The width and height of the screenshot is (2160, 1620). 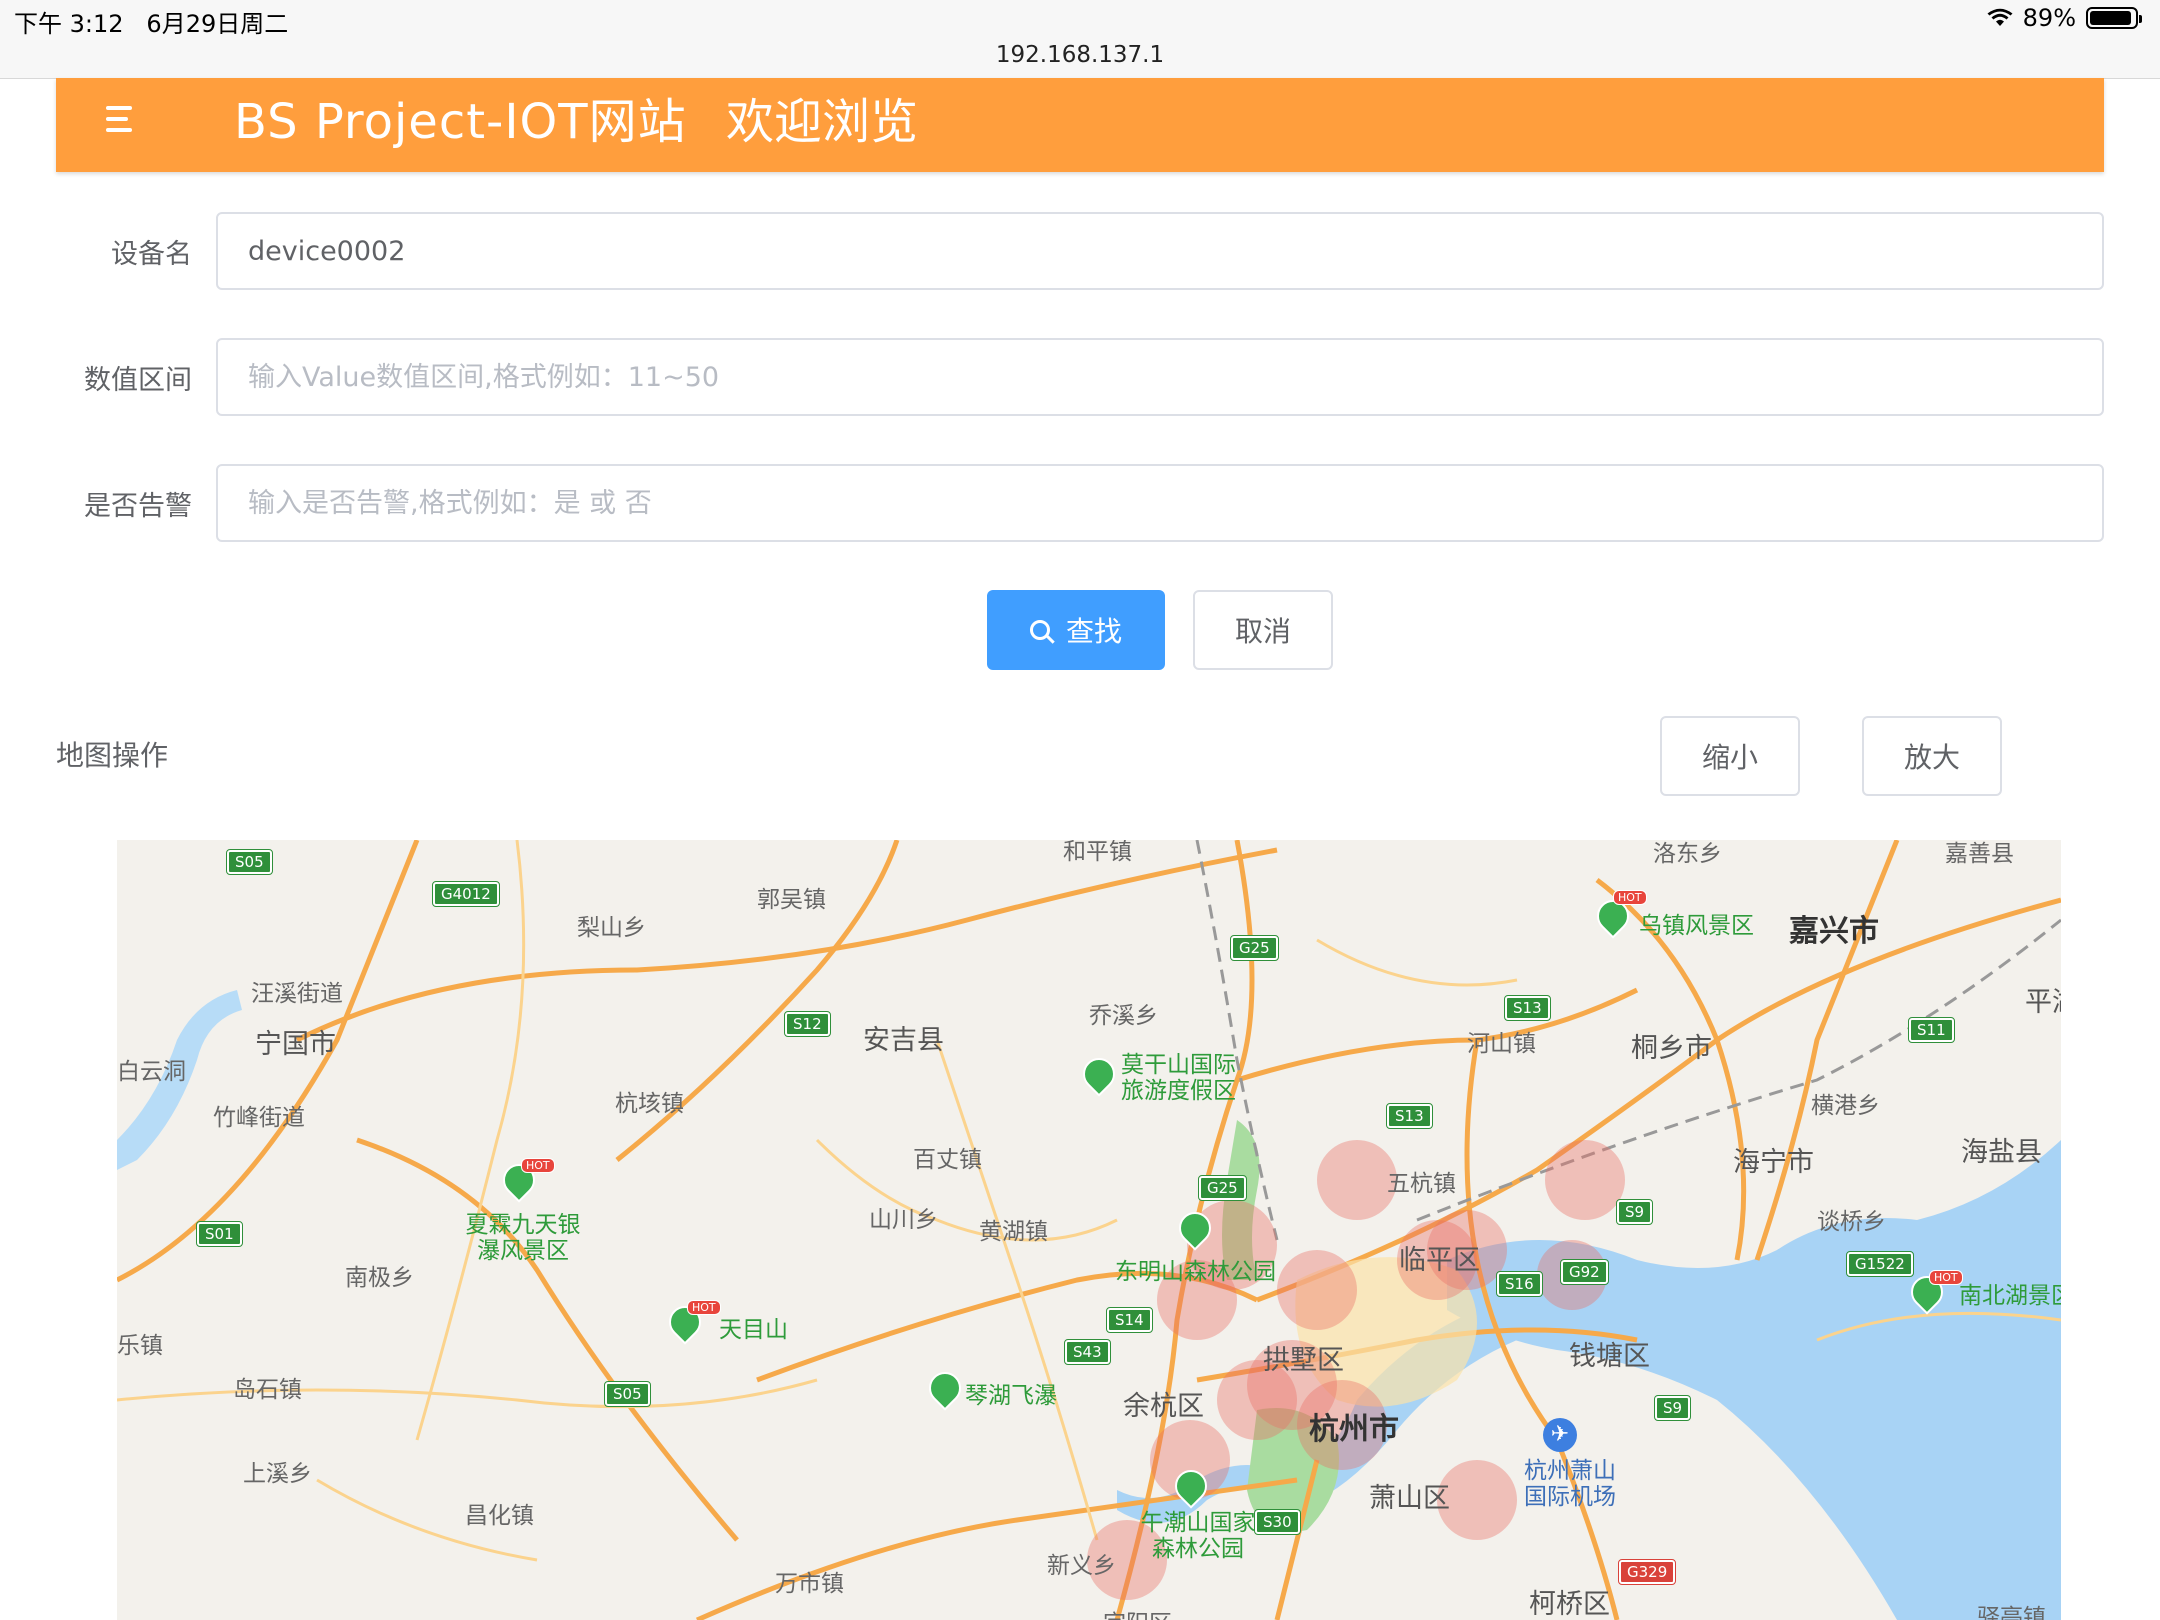 I want to click on road-shield: G329, so click(x=1647, y=1572).